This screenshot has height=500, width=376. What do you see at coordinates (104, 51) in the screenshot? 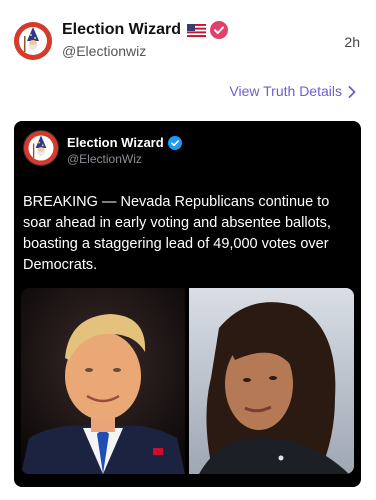
I see `author-handle: @Electionwiz` at bounding box center [104, 51].